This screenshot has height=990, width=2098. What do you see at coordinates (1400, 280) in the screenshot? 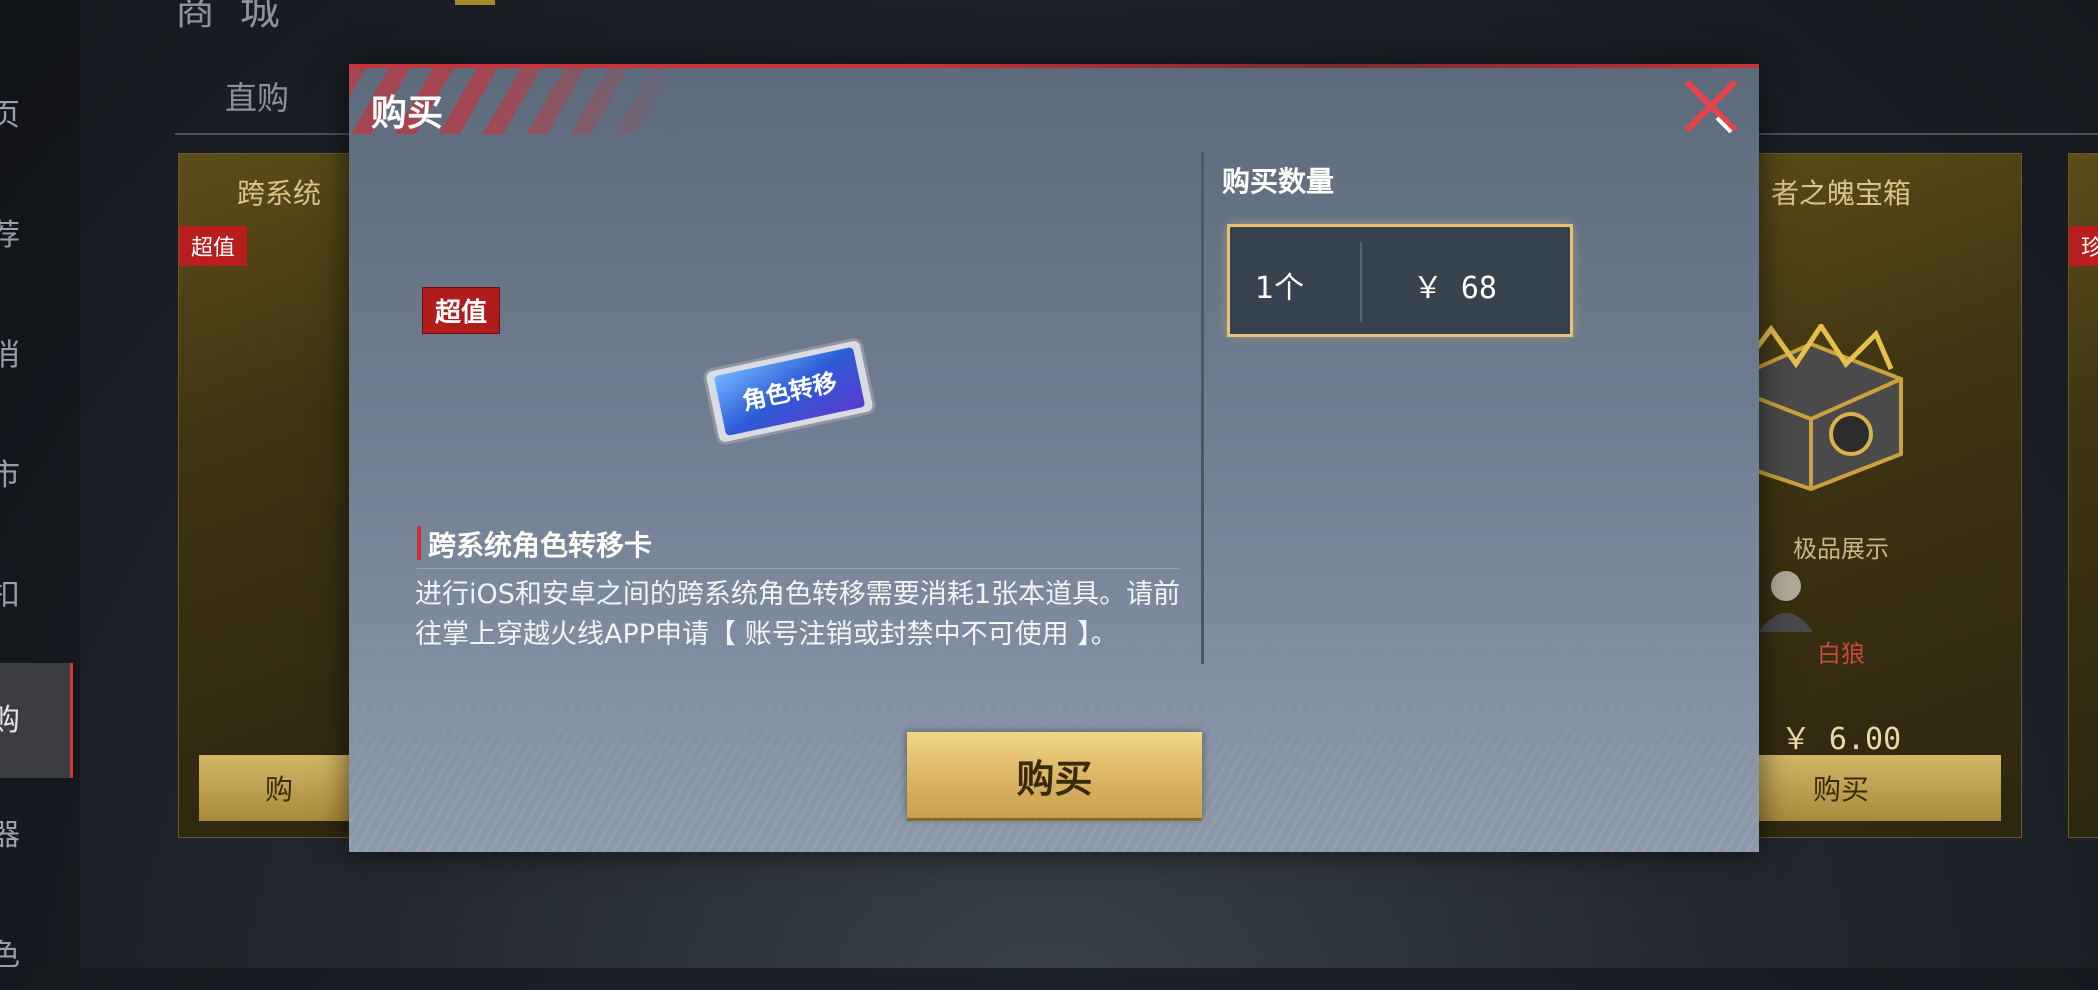
I see `quantity-option: 1个 ￥ 68` at bounding box center [1400, 280].